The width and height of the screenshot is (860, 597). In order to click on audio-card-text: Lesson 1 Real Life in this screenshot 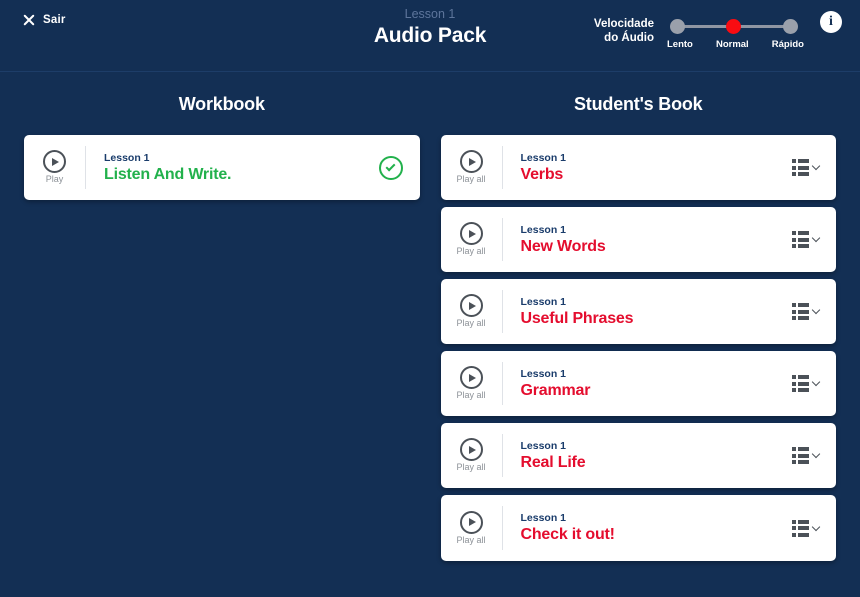, I will do `click(648, 456)`.